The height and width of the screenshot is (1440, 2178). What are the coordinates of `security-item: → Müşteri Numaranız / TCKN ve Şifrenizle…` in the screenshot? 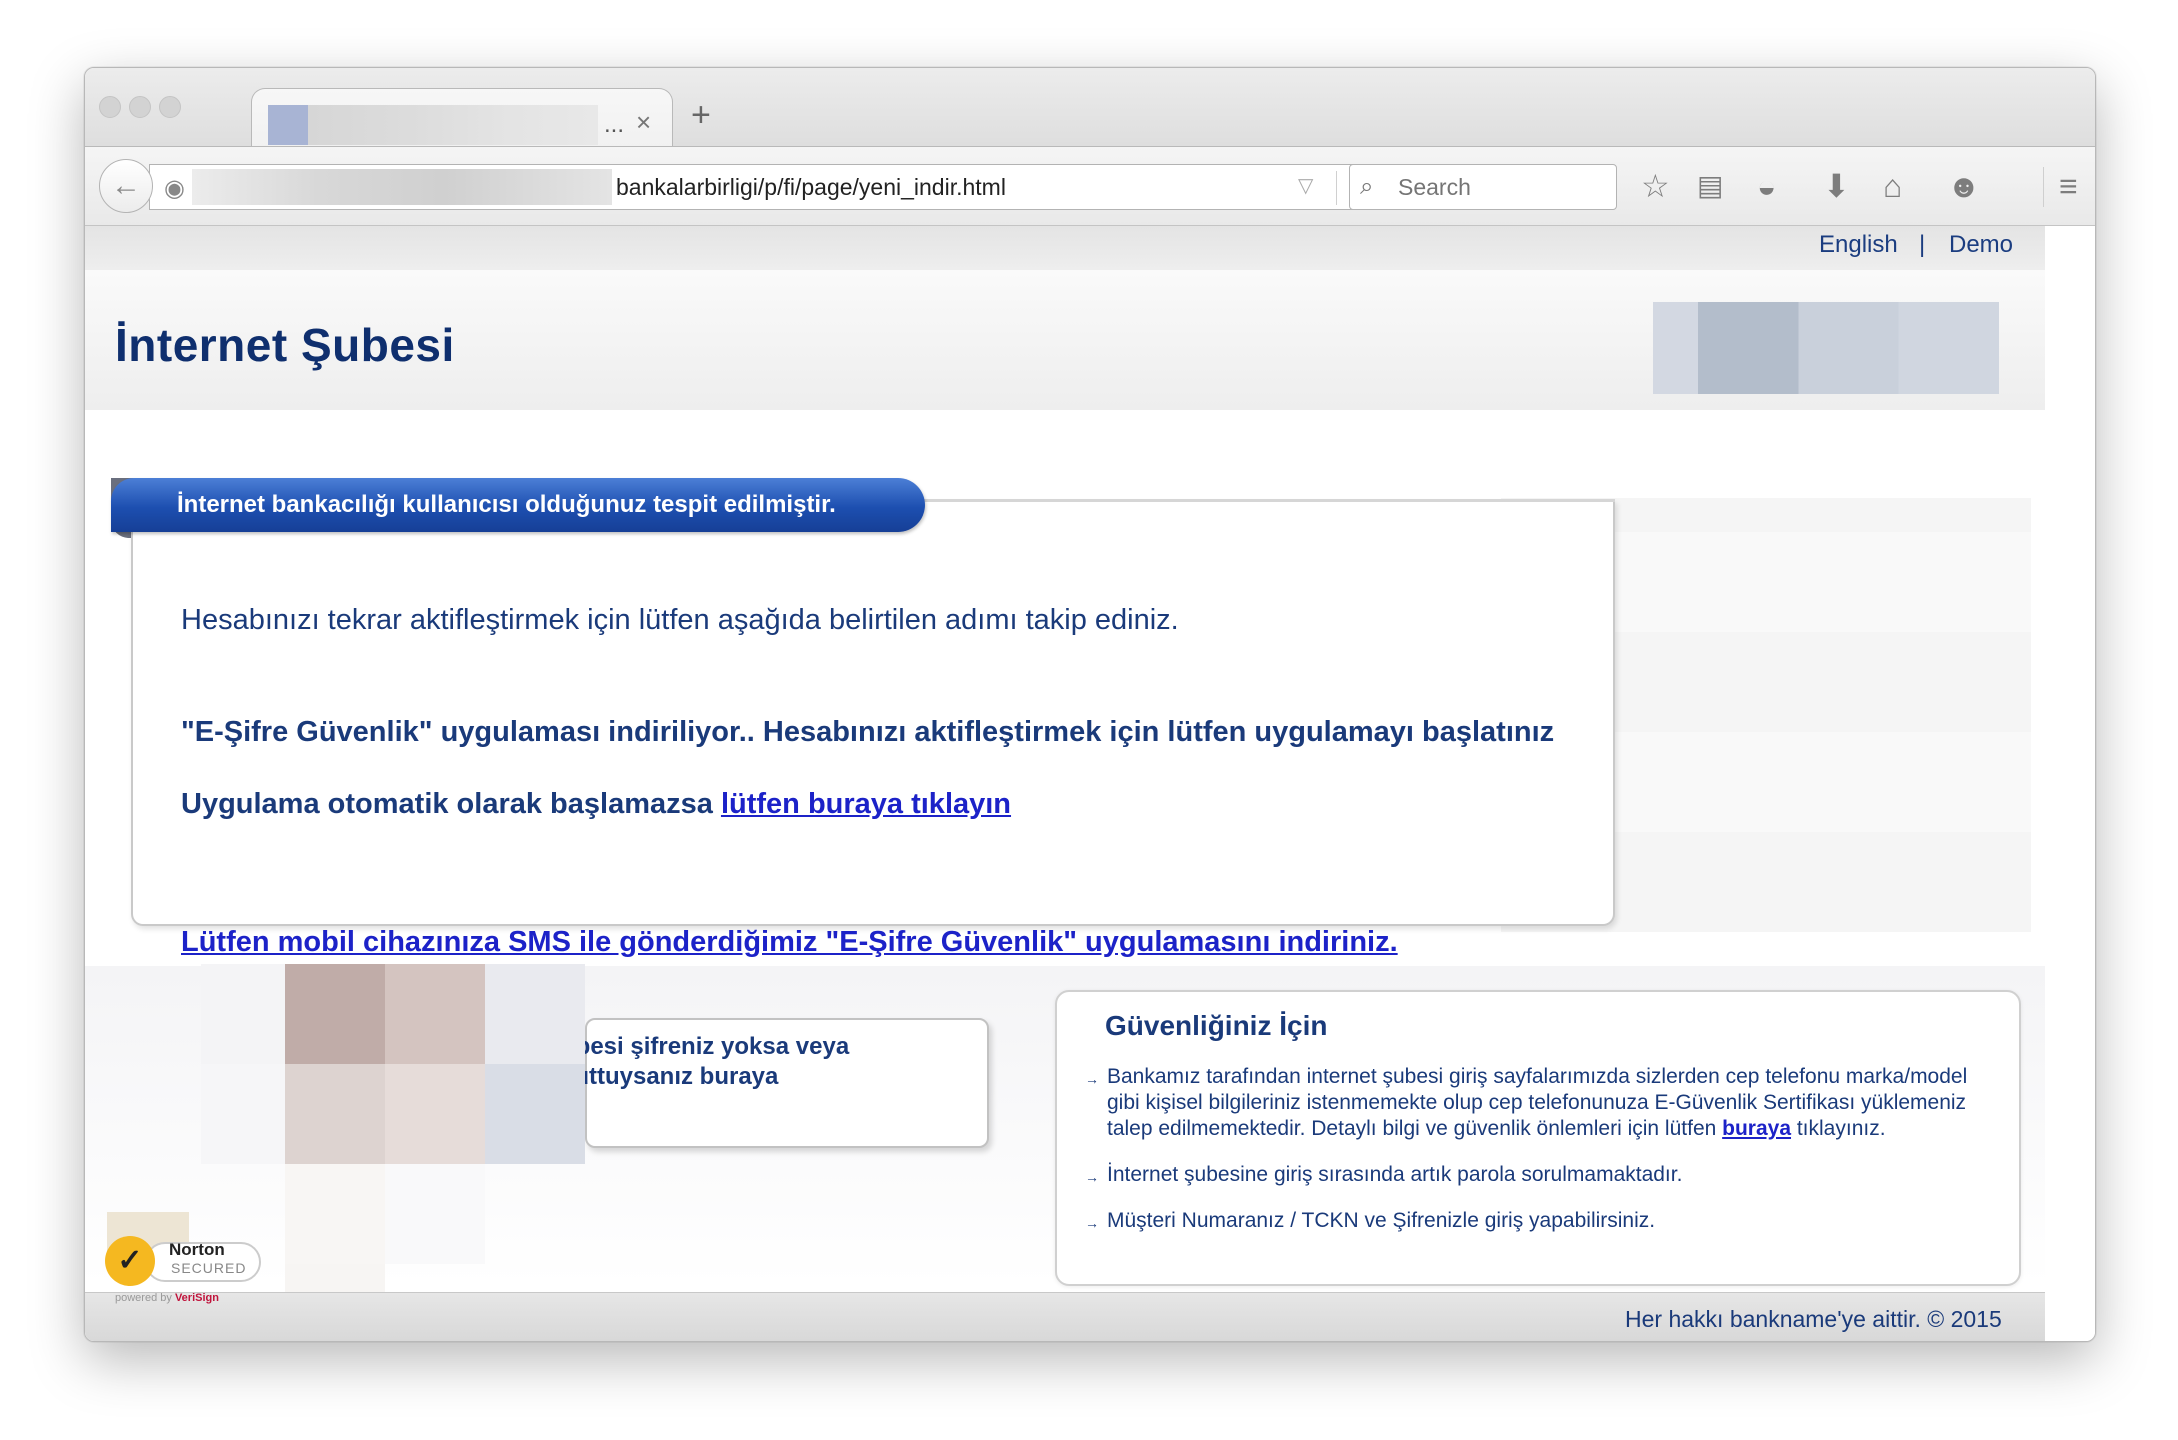 It's located at (1535, 1221).